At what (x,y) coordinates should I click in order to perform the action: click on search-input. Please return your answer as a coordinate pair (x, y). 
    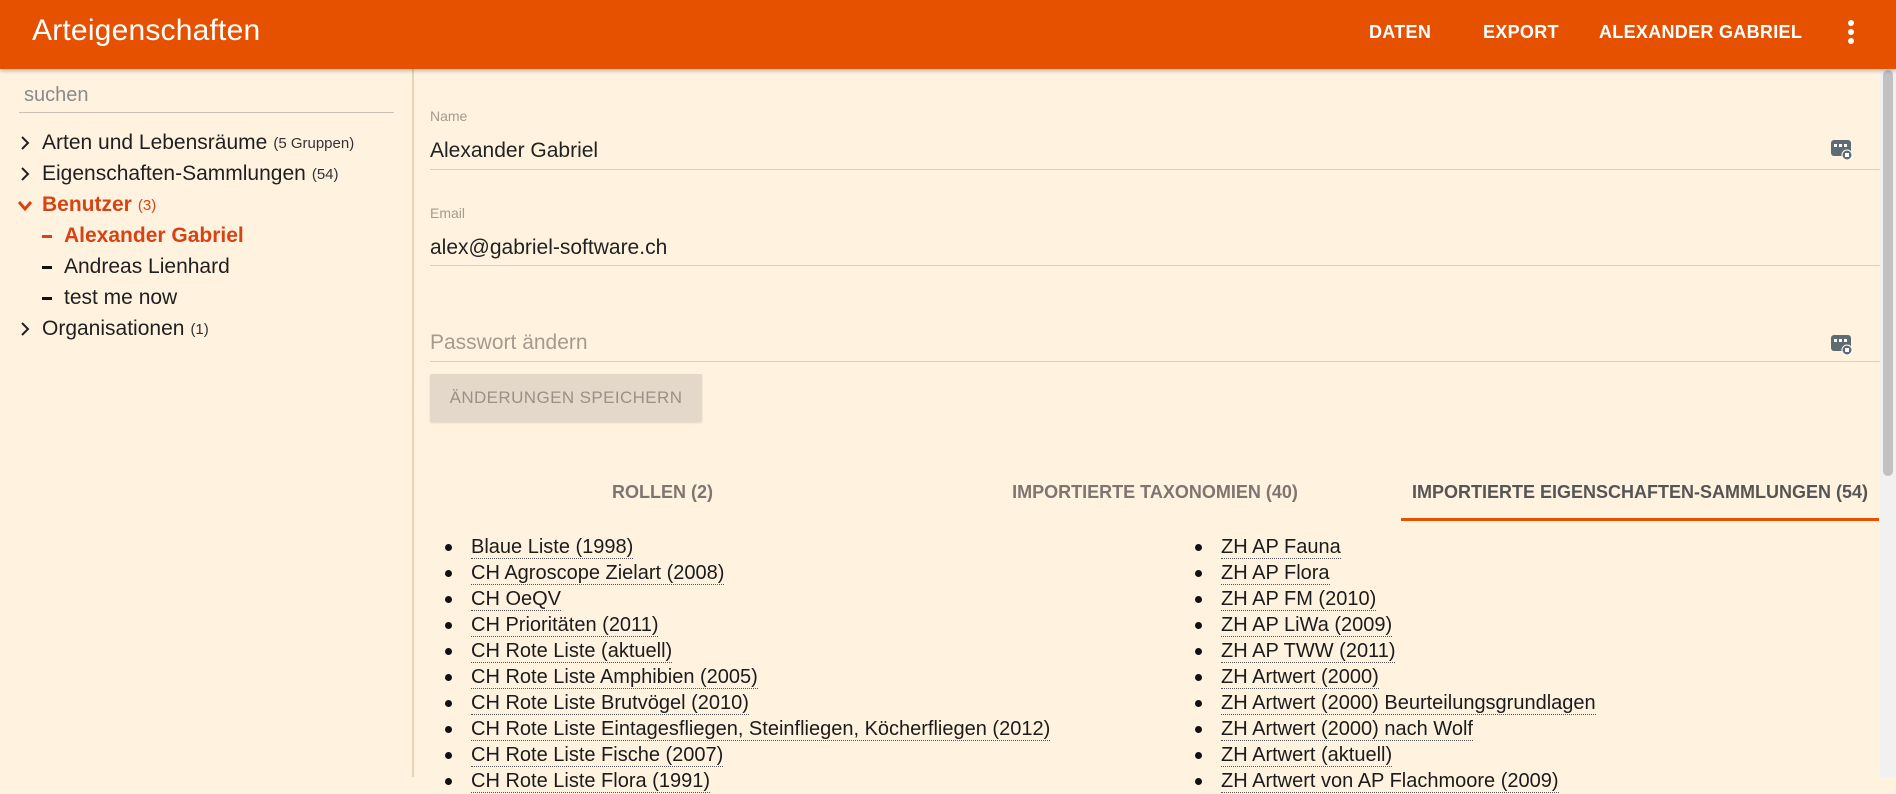
    Looking at the image, I should click on (206, 95).